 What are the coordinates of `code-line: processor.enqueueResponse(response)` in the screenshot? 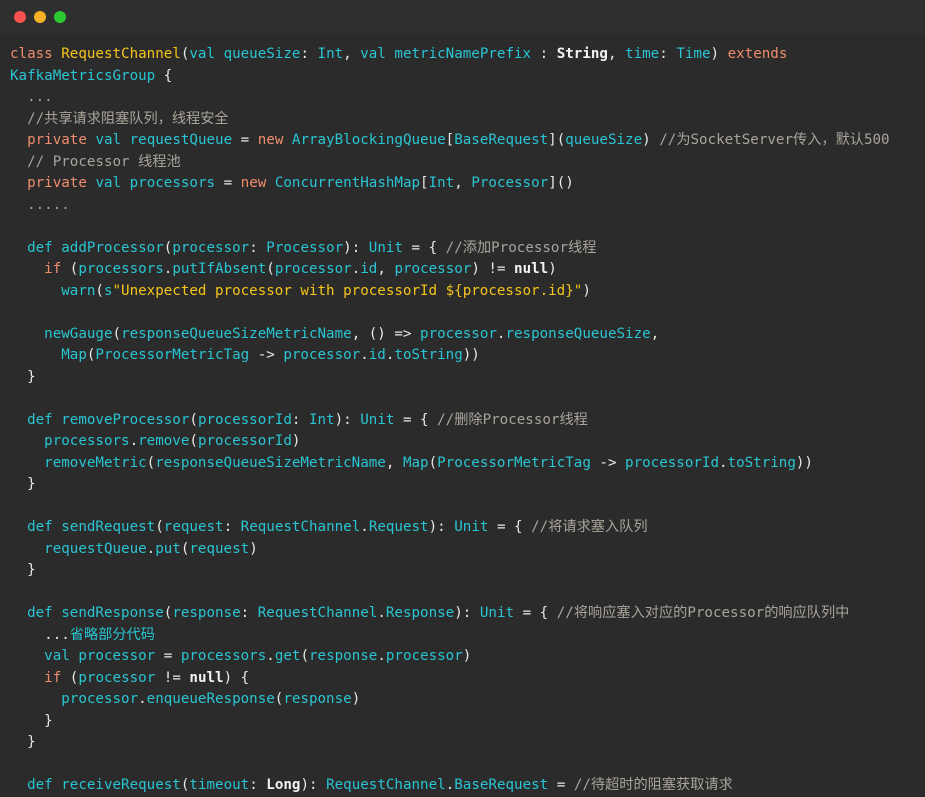 It's located at (467, 700).